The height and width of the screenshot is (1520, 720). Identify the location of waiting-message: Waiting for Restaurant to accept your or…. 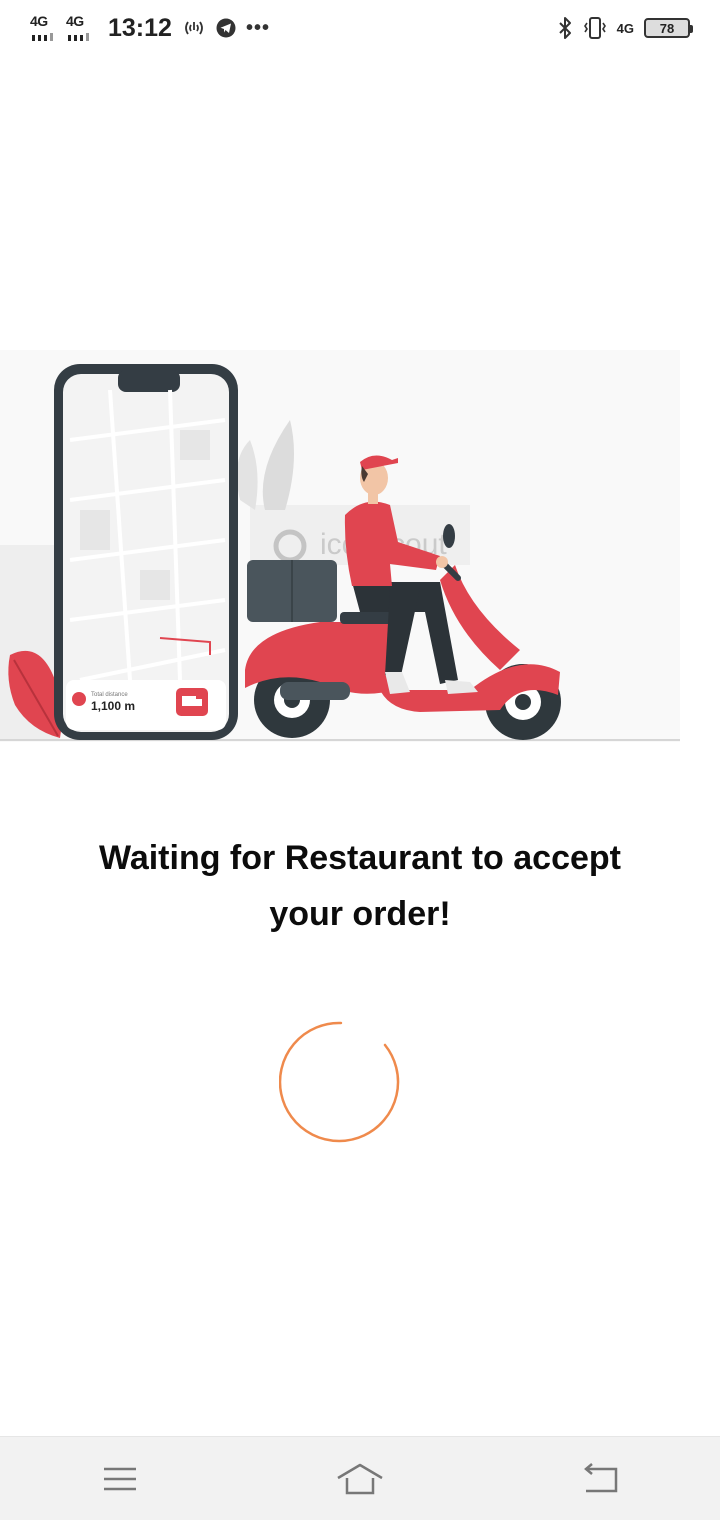
(360, 886).